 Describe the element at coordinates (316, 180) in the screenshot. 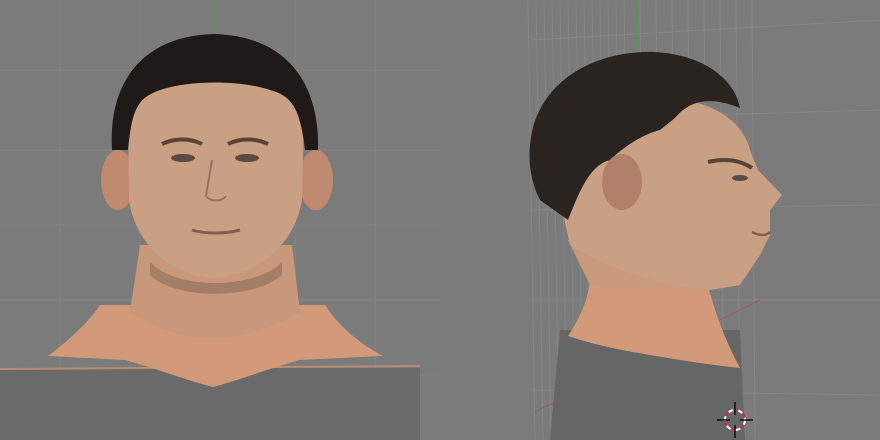

I see `front-right-ear` at that location.